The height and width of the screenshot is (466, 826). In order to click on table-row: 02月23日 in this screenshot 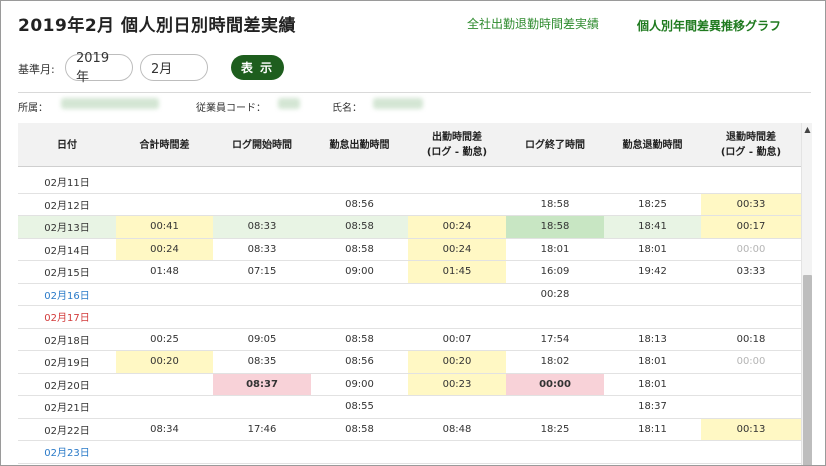, I will do `click(409, 452)`.